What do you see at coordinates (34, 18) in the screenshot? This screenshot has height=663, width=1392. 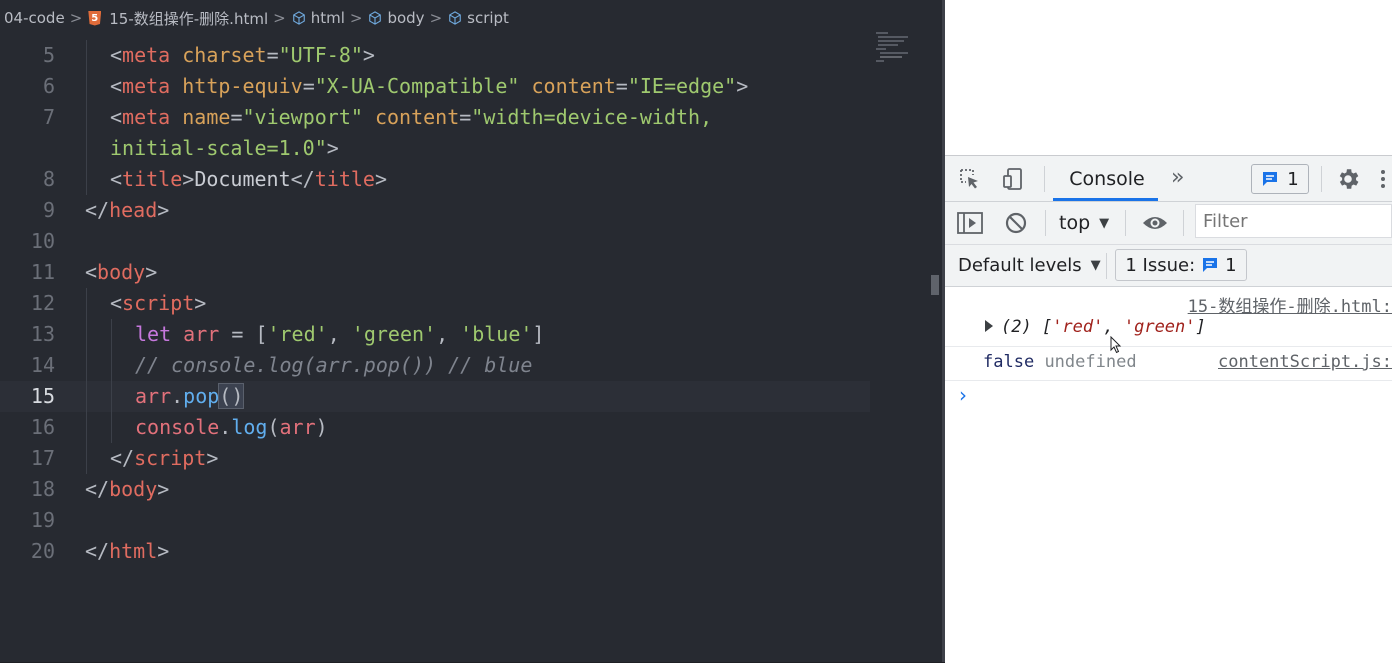 I see `breadcrumb-folder: 04-code` at bounding box center [34, 18].